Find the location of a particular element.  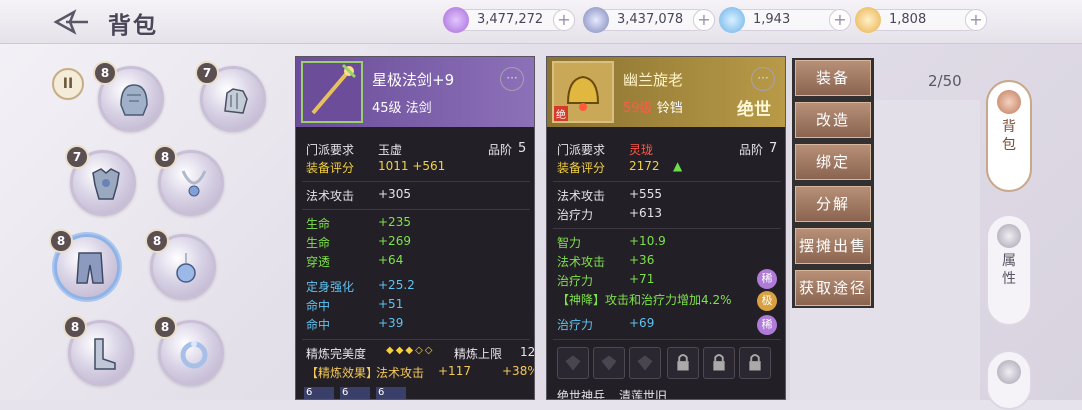

currency-value: 3,477,272 is located at coordinates (510, 19).